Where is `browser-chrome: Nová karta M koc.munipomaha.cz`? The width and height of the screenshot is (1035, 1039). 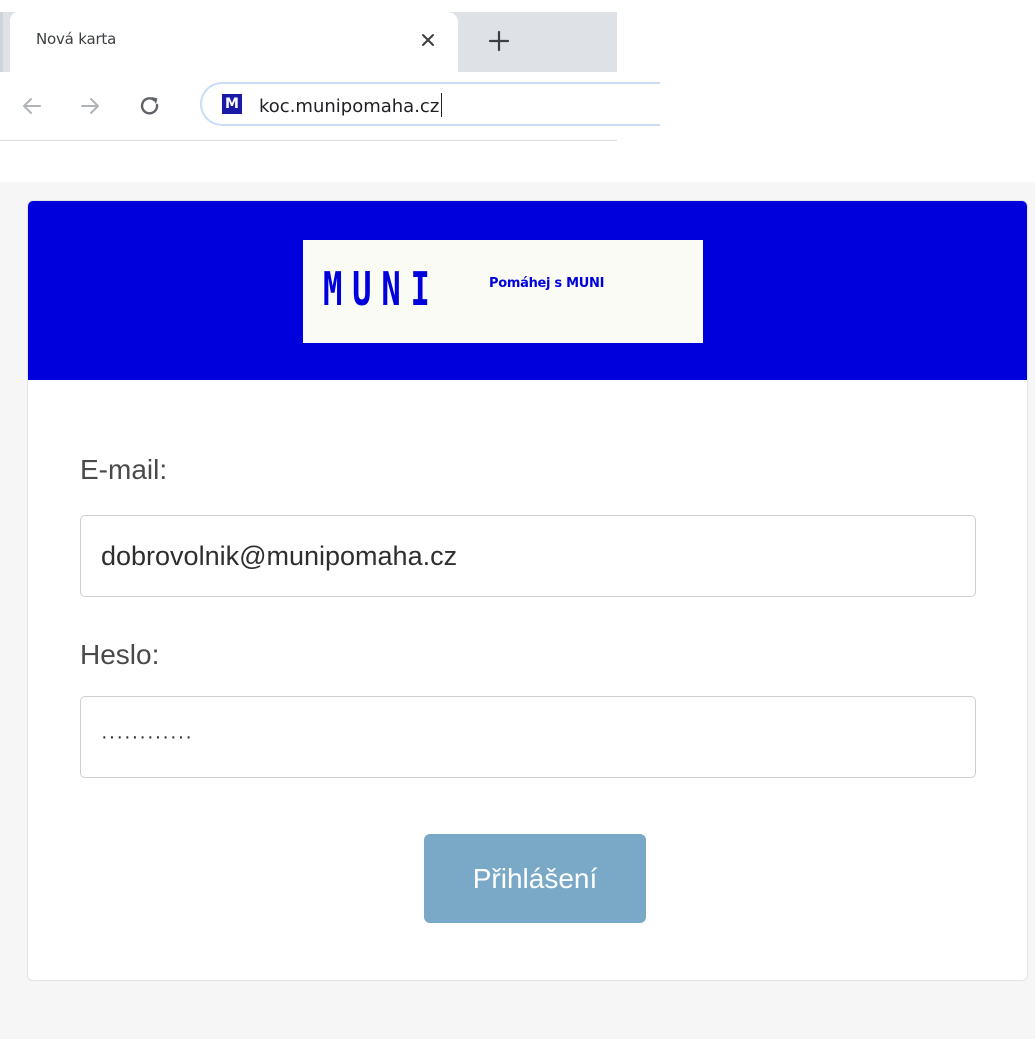 browser-chrome: Nová karta M koc.munipomaha.cz is located at coordinates (330, 75).